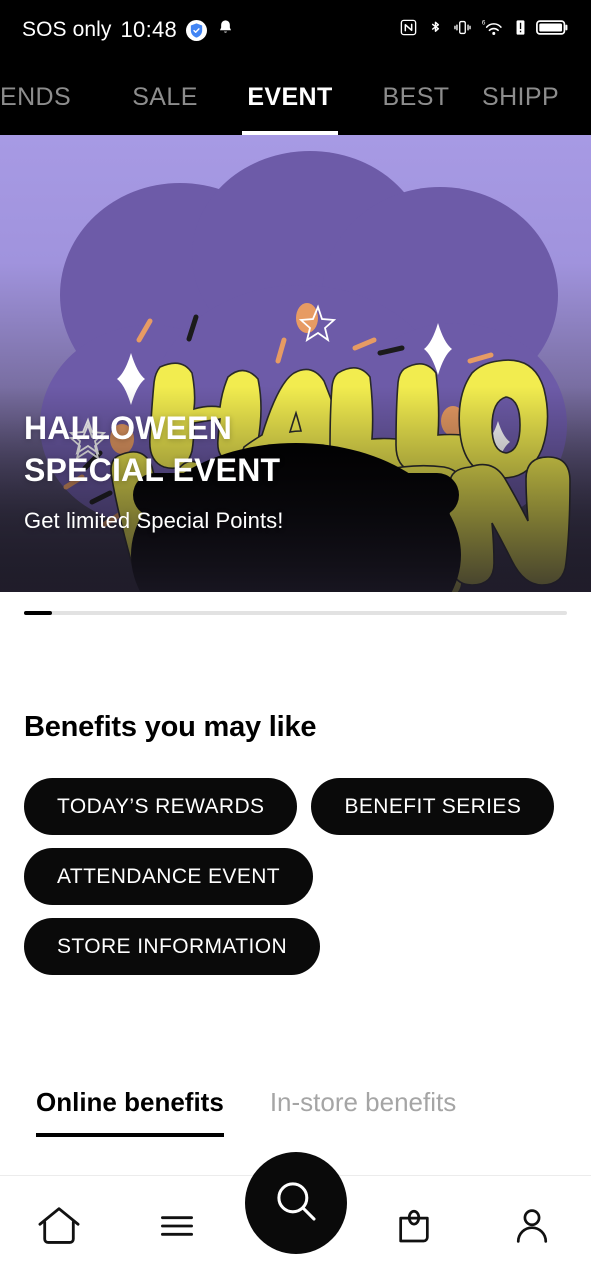  What do you see at coordinates (552, 30) in the screenshot?
I see `battery-icon` at bounding box center [552, 30].